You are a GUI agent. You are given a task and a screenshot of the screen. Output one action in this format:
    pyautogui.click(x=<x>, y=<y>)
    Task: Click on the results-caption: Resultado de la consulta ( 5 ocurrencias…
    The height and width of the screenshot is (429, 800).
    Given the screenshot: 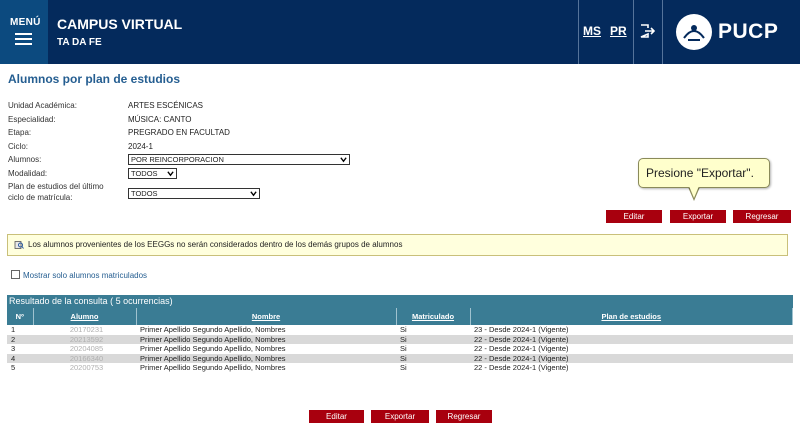 What is the action you would take?
    pyautogui.click(x=400, y=301)
    